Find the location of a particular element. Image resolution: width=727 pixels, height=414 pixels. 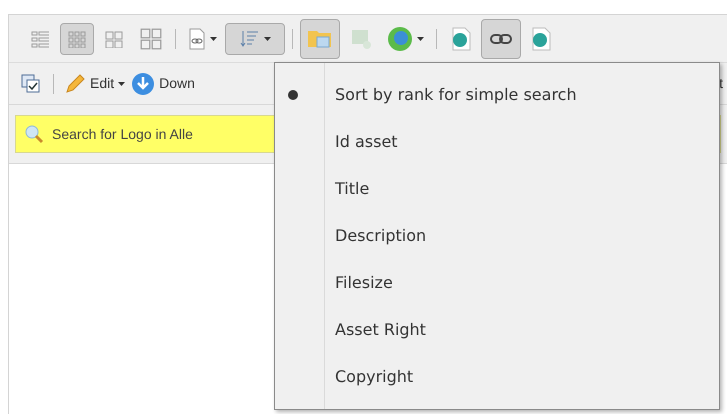

sort-icon is located at coordinates (250, 38).